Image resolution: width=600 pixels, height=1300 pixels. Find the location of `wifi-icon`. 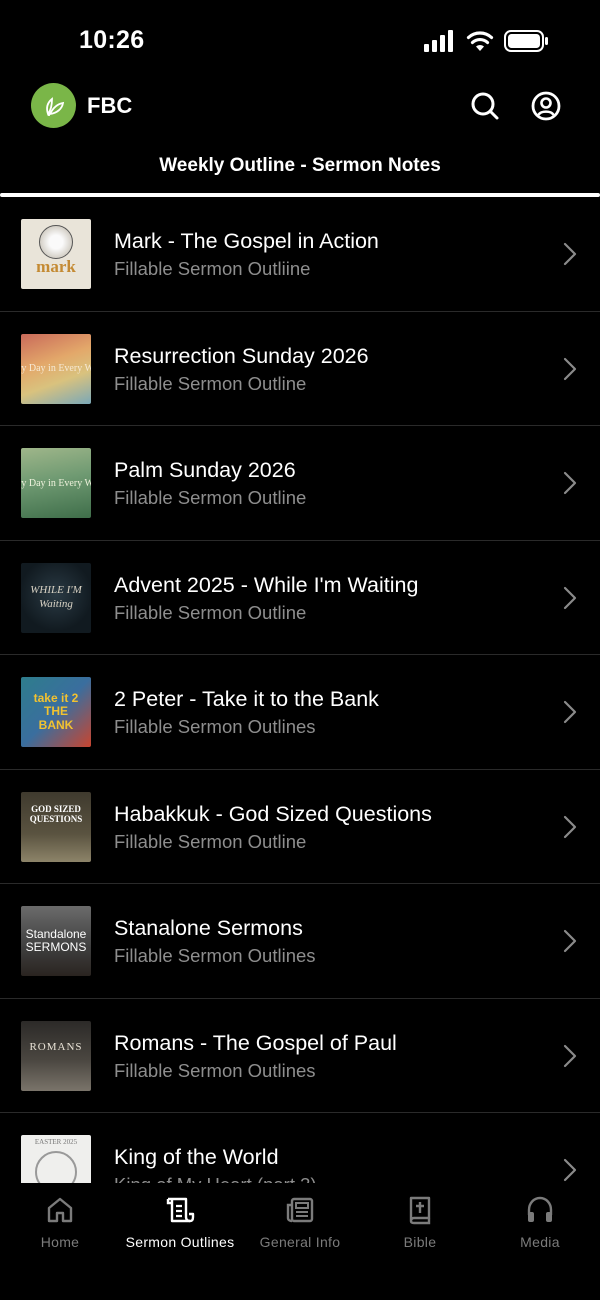

wifi-icon is located at coordinates (480, 41).